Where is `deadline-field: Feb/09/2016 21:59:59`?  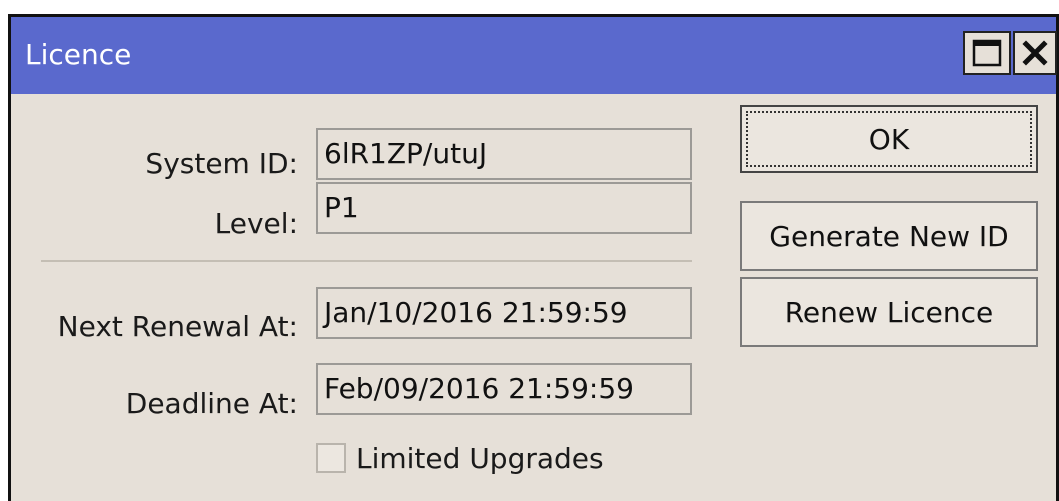
deadline-field: Feb/09/2016 21:59:59 is located at coordinates (504, 389).